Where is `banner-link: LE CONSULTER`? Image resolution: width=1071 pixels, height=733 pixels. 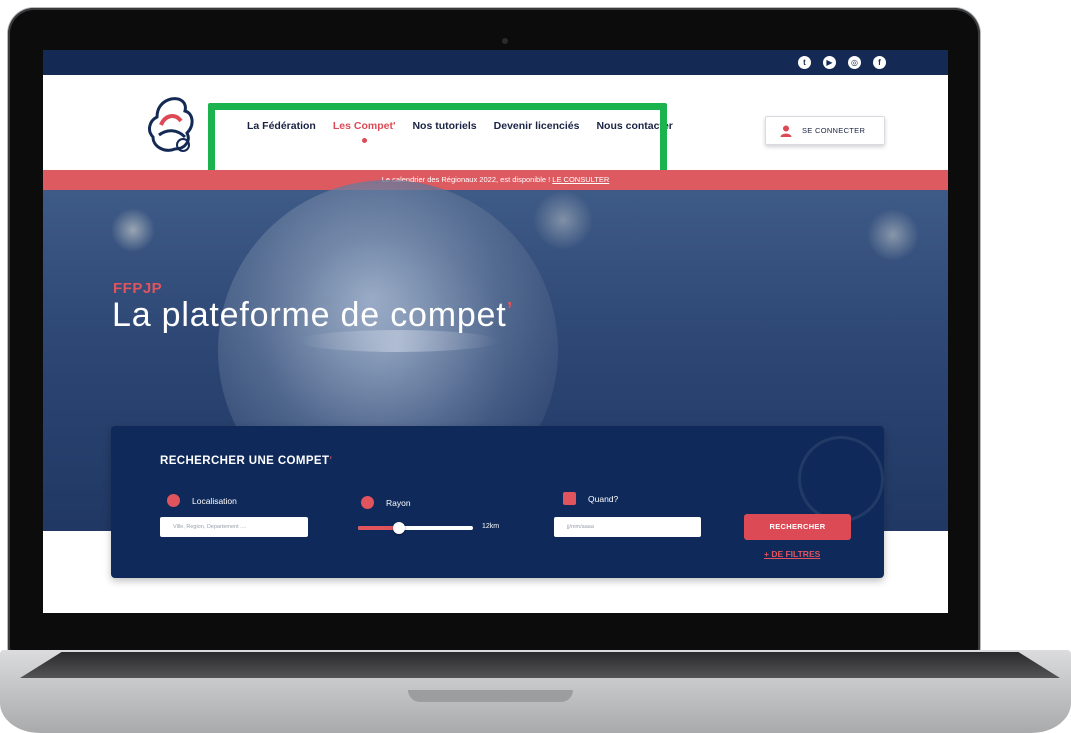
banner-link: LE CONSULTER is located at coordinates (580, 179).